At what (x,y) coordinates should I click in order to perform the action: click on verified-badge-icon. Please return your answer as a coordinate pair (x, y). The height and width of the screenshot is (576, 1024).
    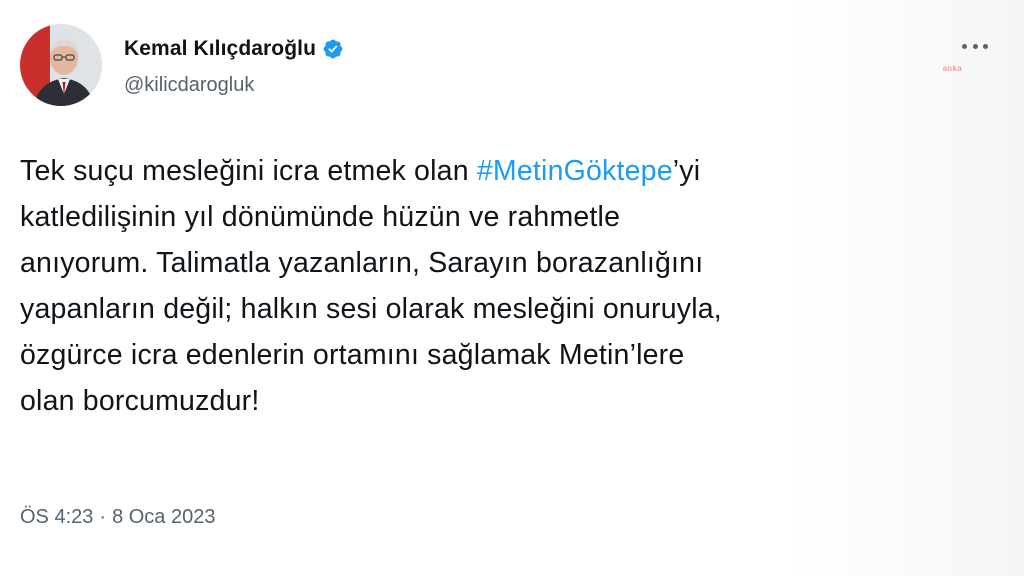
    Looking at the image, I should click on (333, 49).